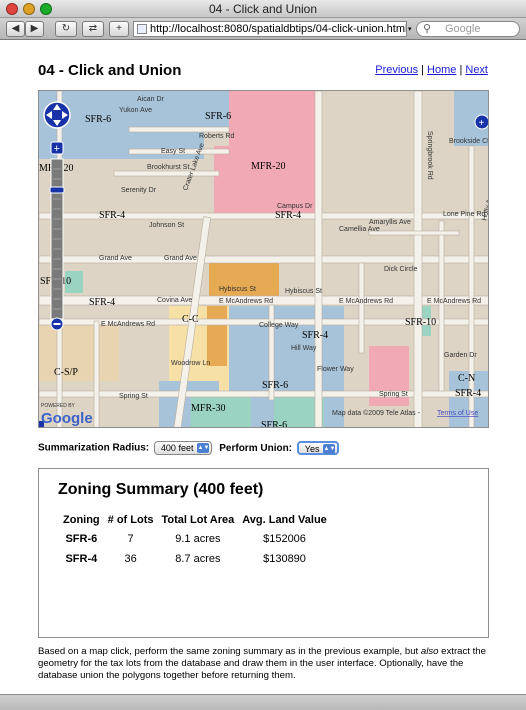 The height and width of the screenshot is (710, 526). What do you see at coordinates (208, 408) in the screenshot?
I see `zone-label: MFR-30` at bounding box center [208, 408].